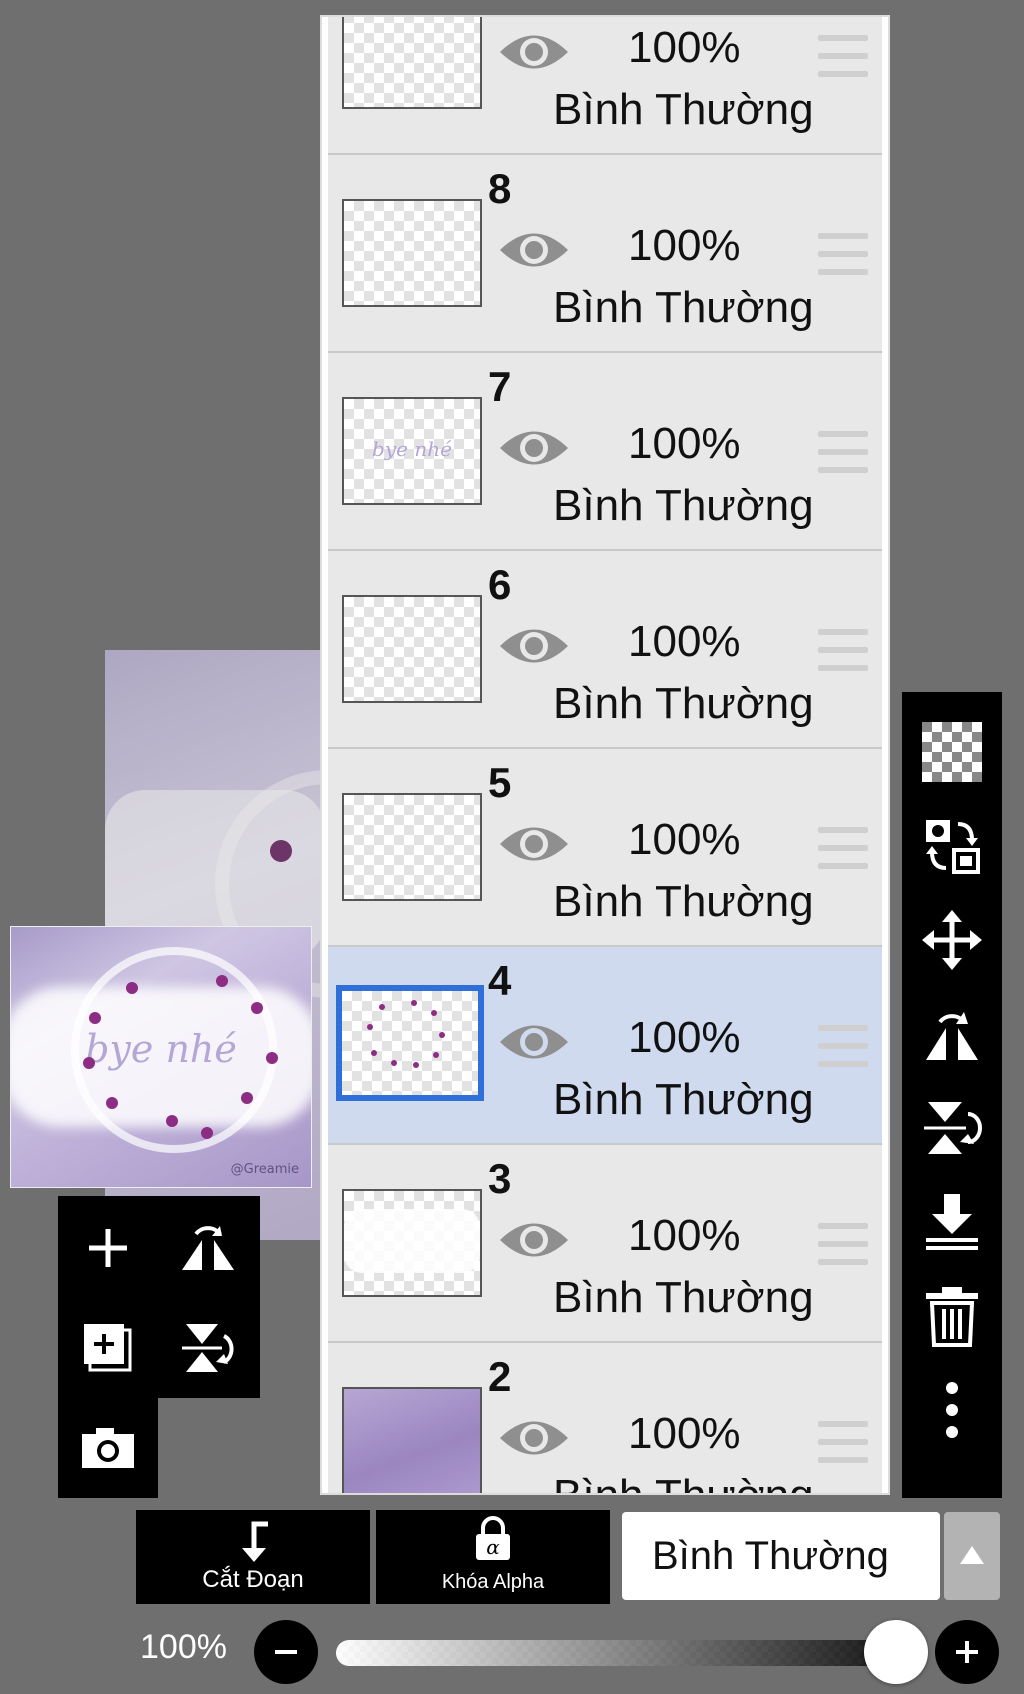  Describe the element at coordinates (253, 1579) in the screenshot. I see `clip-label: Cắt Đoạn` at that location.